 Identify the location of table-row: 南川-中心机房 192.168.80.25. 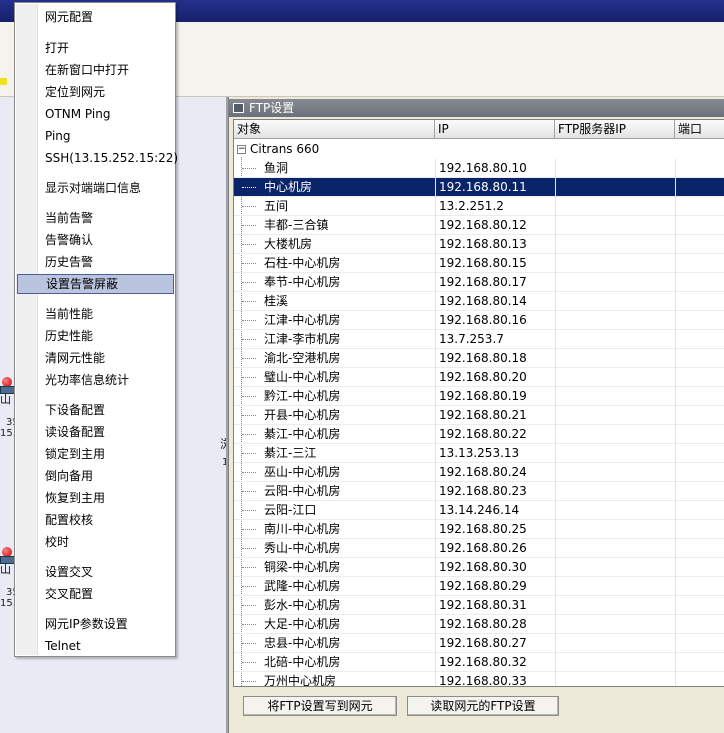
(479, 529).